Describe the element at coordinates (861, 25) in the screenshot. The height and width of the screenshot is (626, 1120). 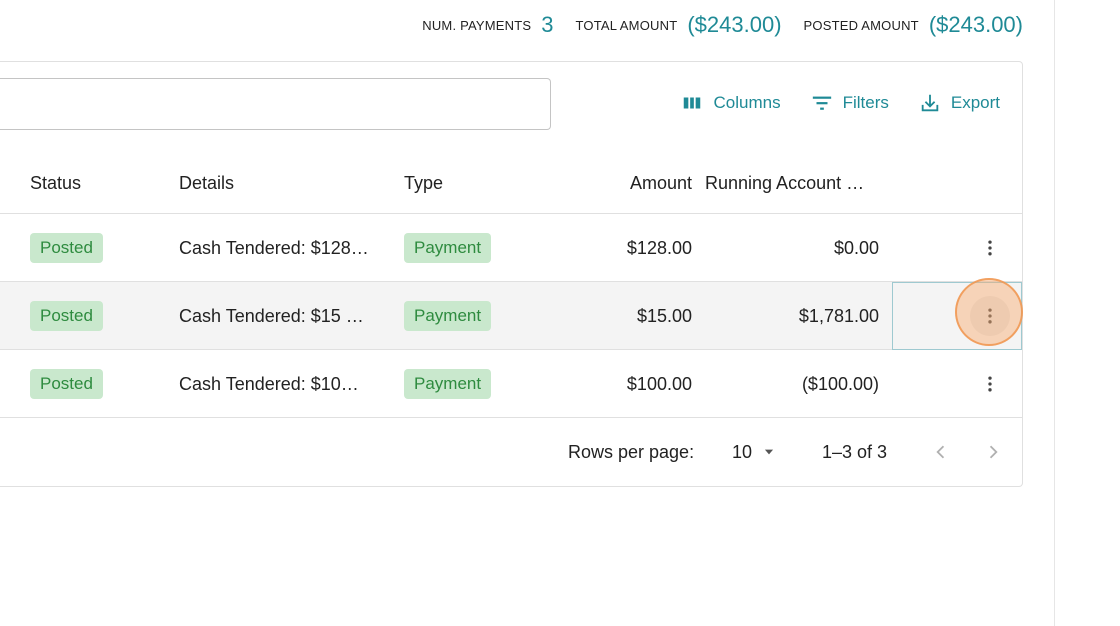
I see `posted-amount-label: POSTED AMOUNT` at that location.